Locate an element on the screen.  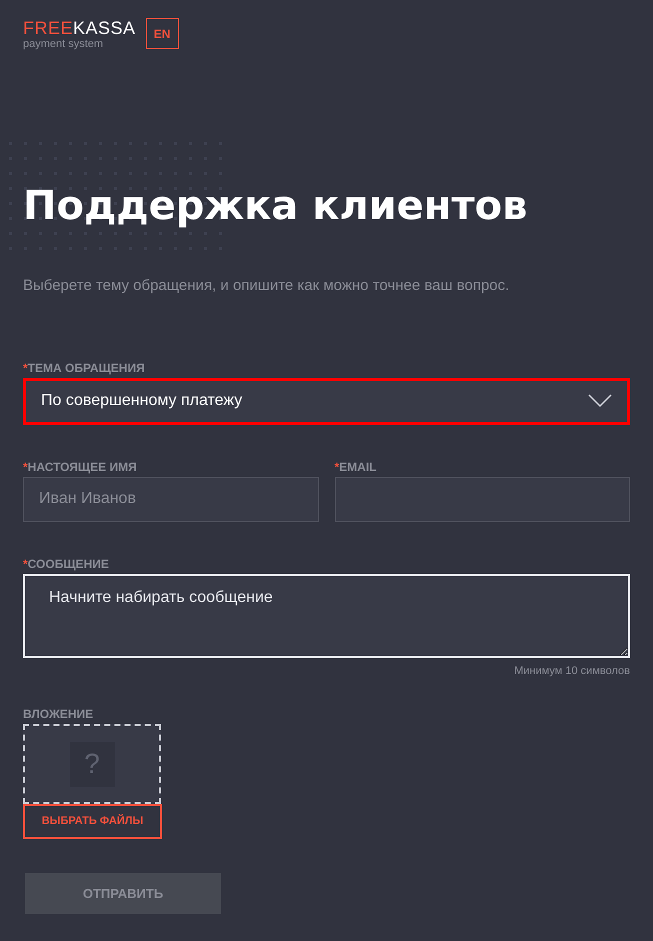
field-label: *СООБЩЕНИЕ is located at coordinates (66, 563).